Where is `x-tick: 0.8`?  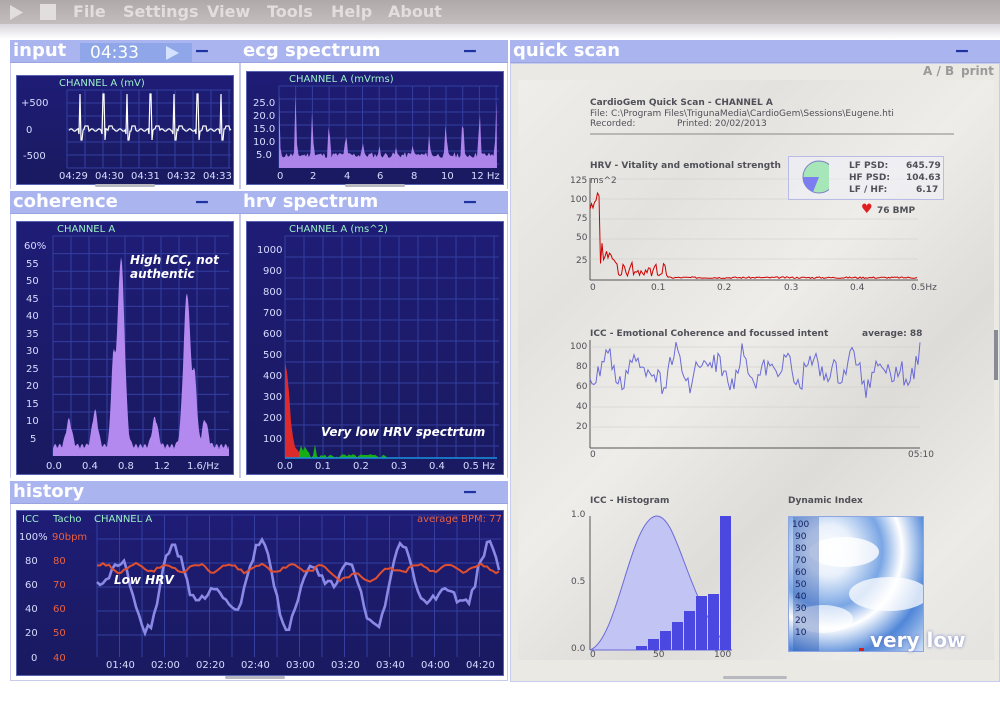
x-tick: 0.8 is located at coordinates (126, 466).